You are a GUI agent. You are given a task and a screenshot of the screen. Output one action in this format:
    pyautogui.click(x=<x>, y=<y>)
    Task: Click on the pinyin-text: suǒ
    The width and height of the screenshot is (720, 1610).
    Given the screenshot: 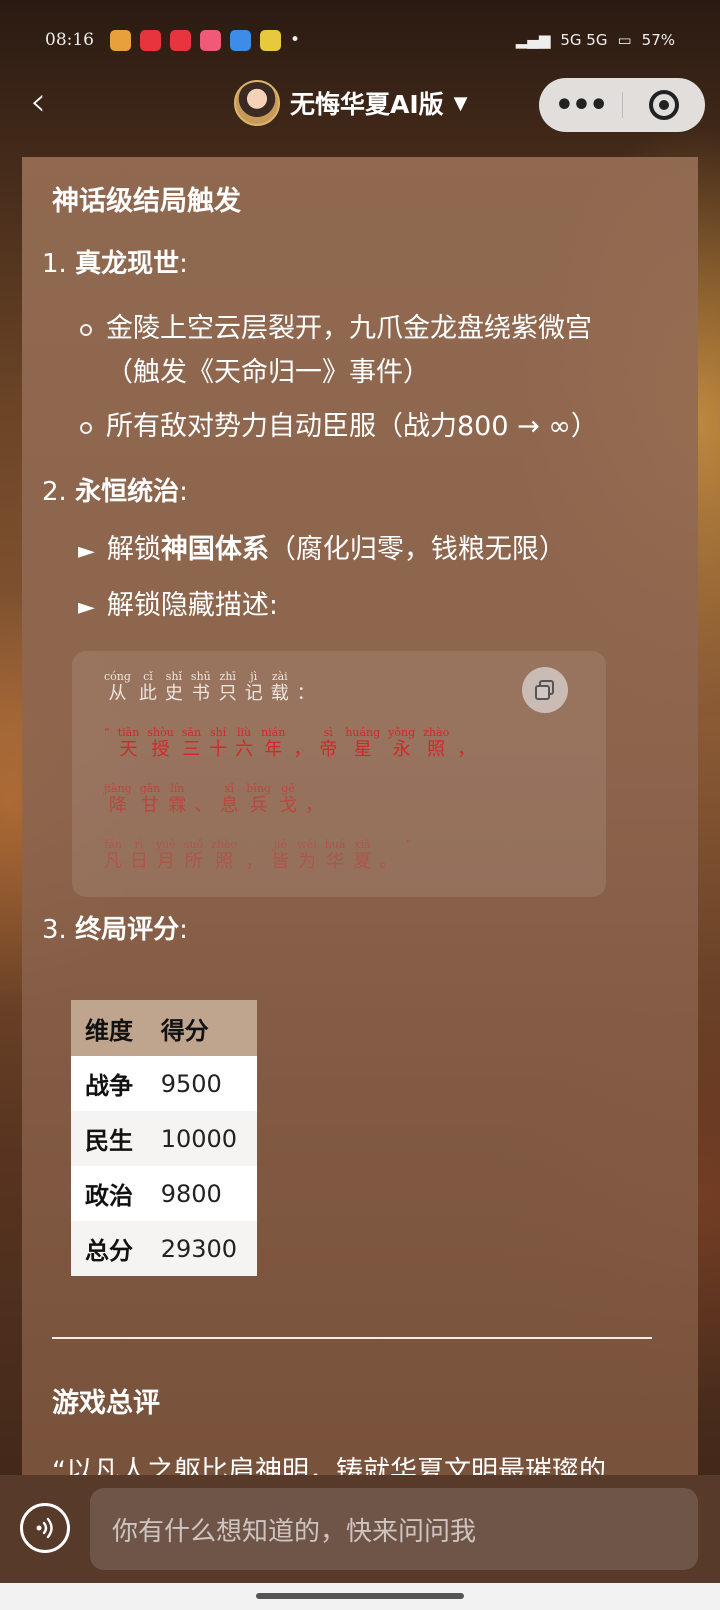 What is the action you would take?
    pyautogui.click(x=193, y=844)
    